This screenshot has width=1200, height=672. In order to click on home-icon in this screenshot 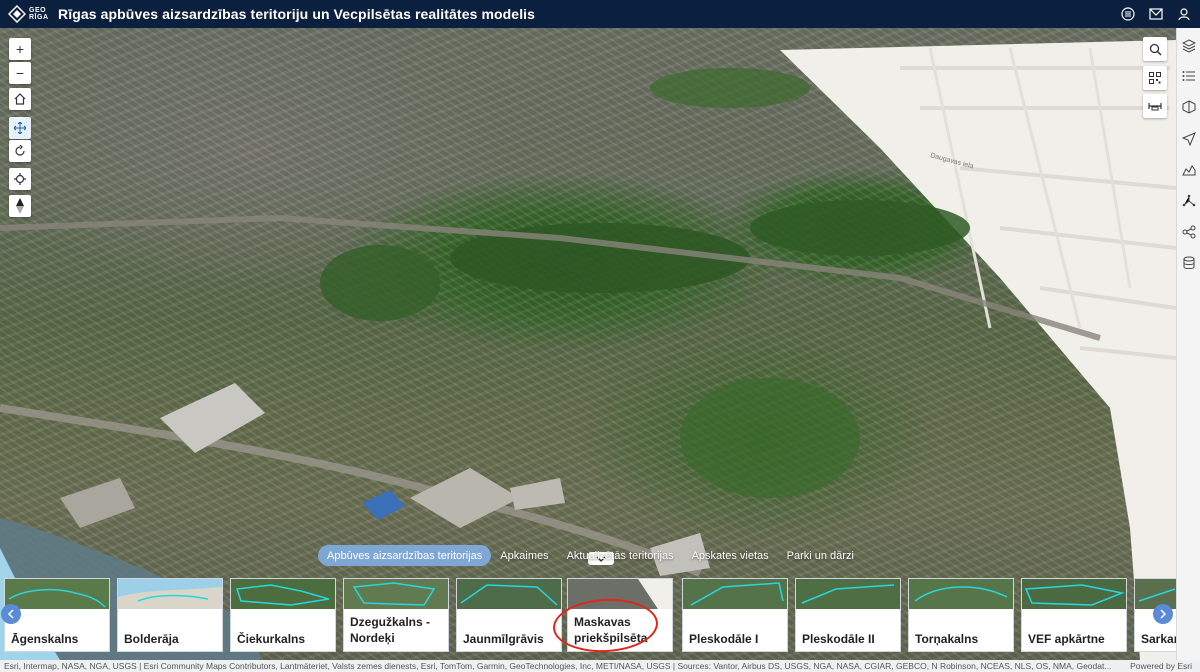, I will do `click(20, 99)`.